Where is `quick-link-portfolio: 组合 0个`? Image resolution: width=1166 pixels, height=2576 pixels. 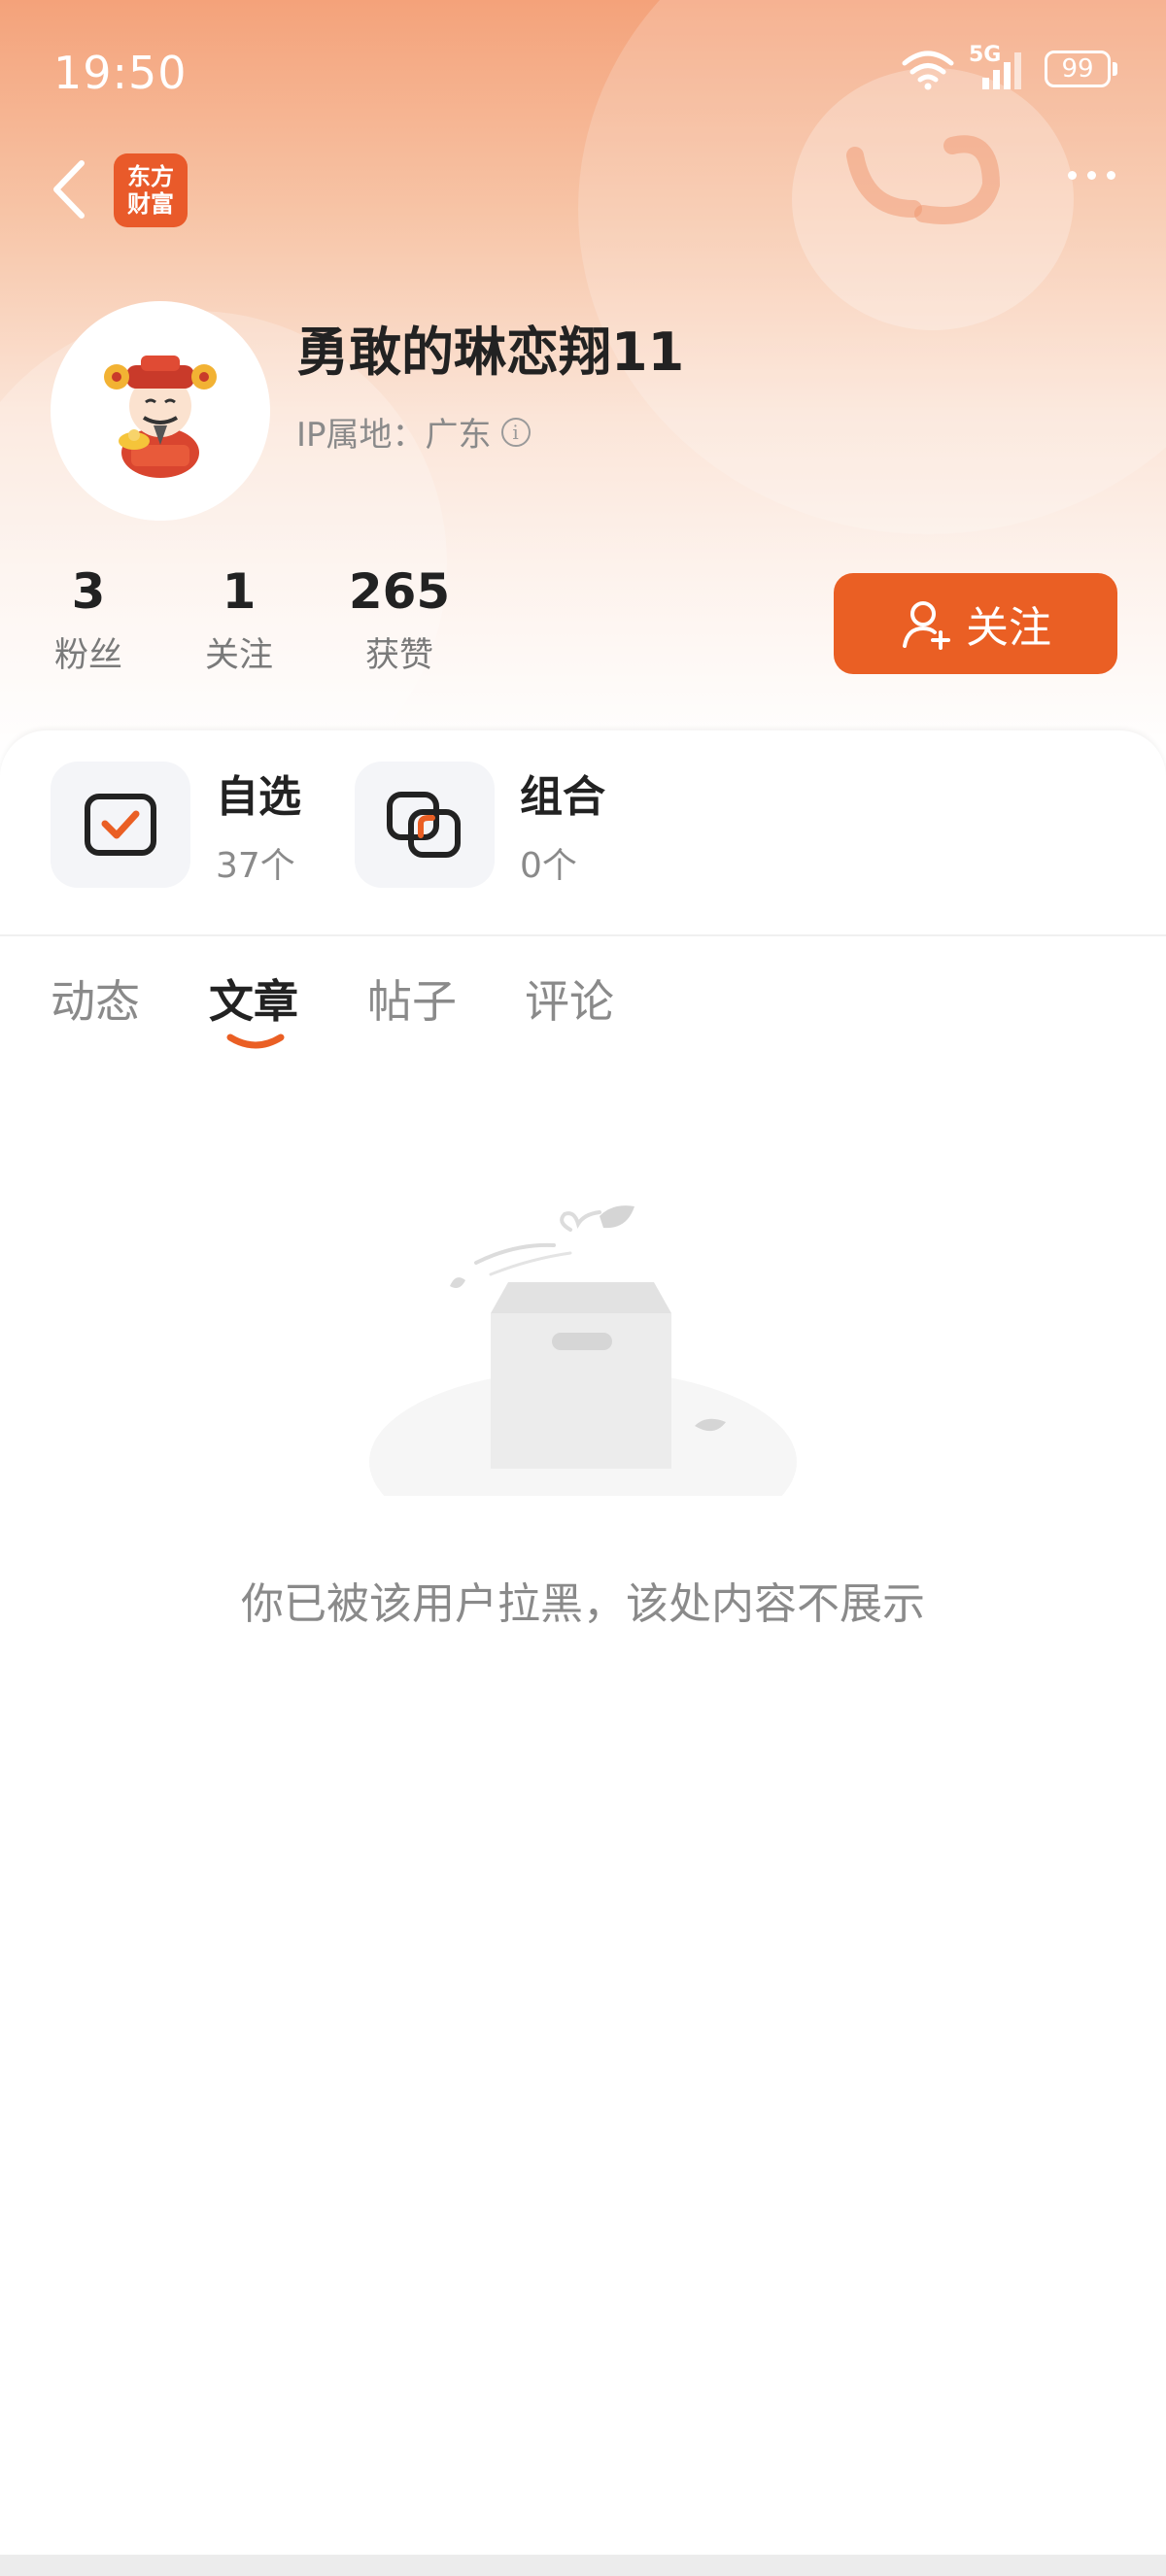 quick-link-portfolio: 组合 0个 is located at coordinates (480, 825).